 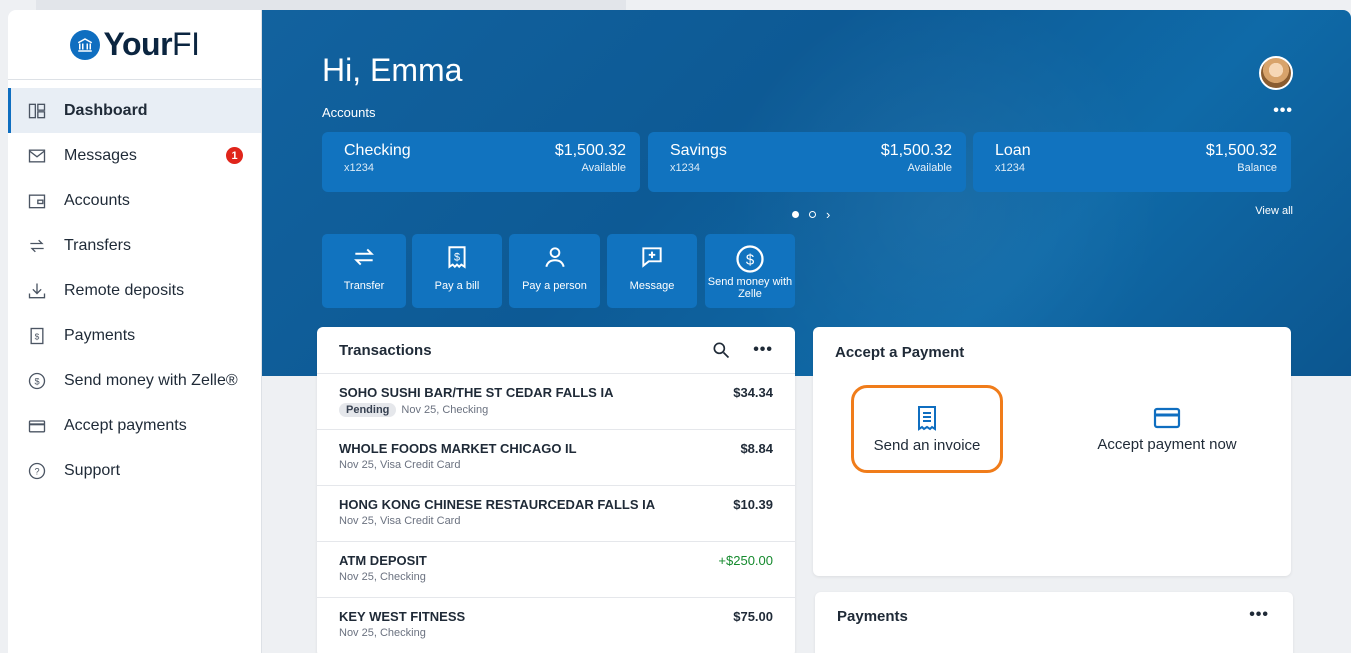 What do you see at coordinates (476, 392) in the screenshot?
I see `transaction-description: SOHO SUSHI BAR/THE ST CEDAR FALLS IA` at bounding box center [476, 392].